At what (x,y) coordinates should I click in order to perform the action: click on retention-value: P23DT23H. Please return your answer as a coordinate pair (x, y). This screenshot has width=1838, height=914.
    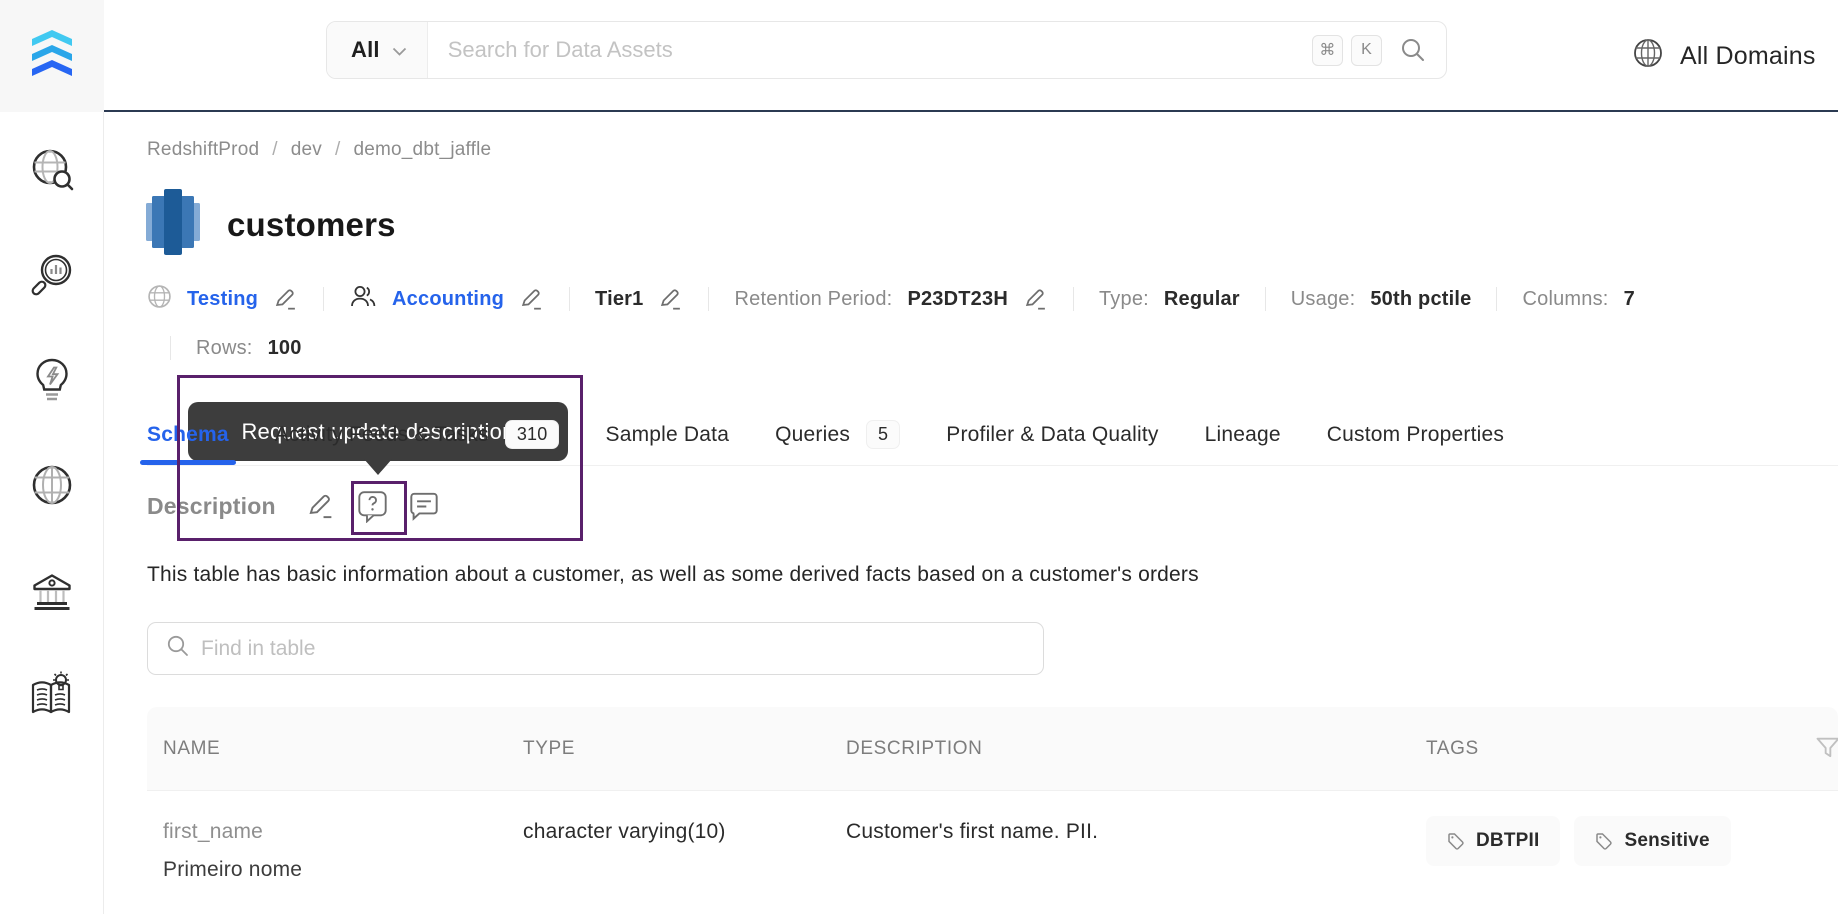
    Looking at the image, I should click on (957, 298).